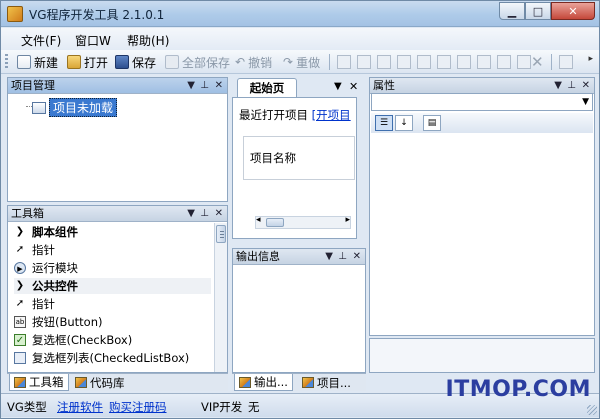 The width and height of the screenshot is (600, 419). I want to click on delete-icon: ✕, so click(537, 62).